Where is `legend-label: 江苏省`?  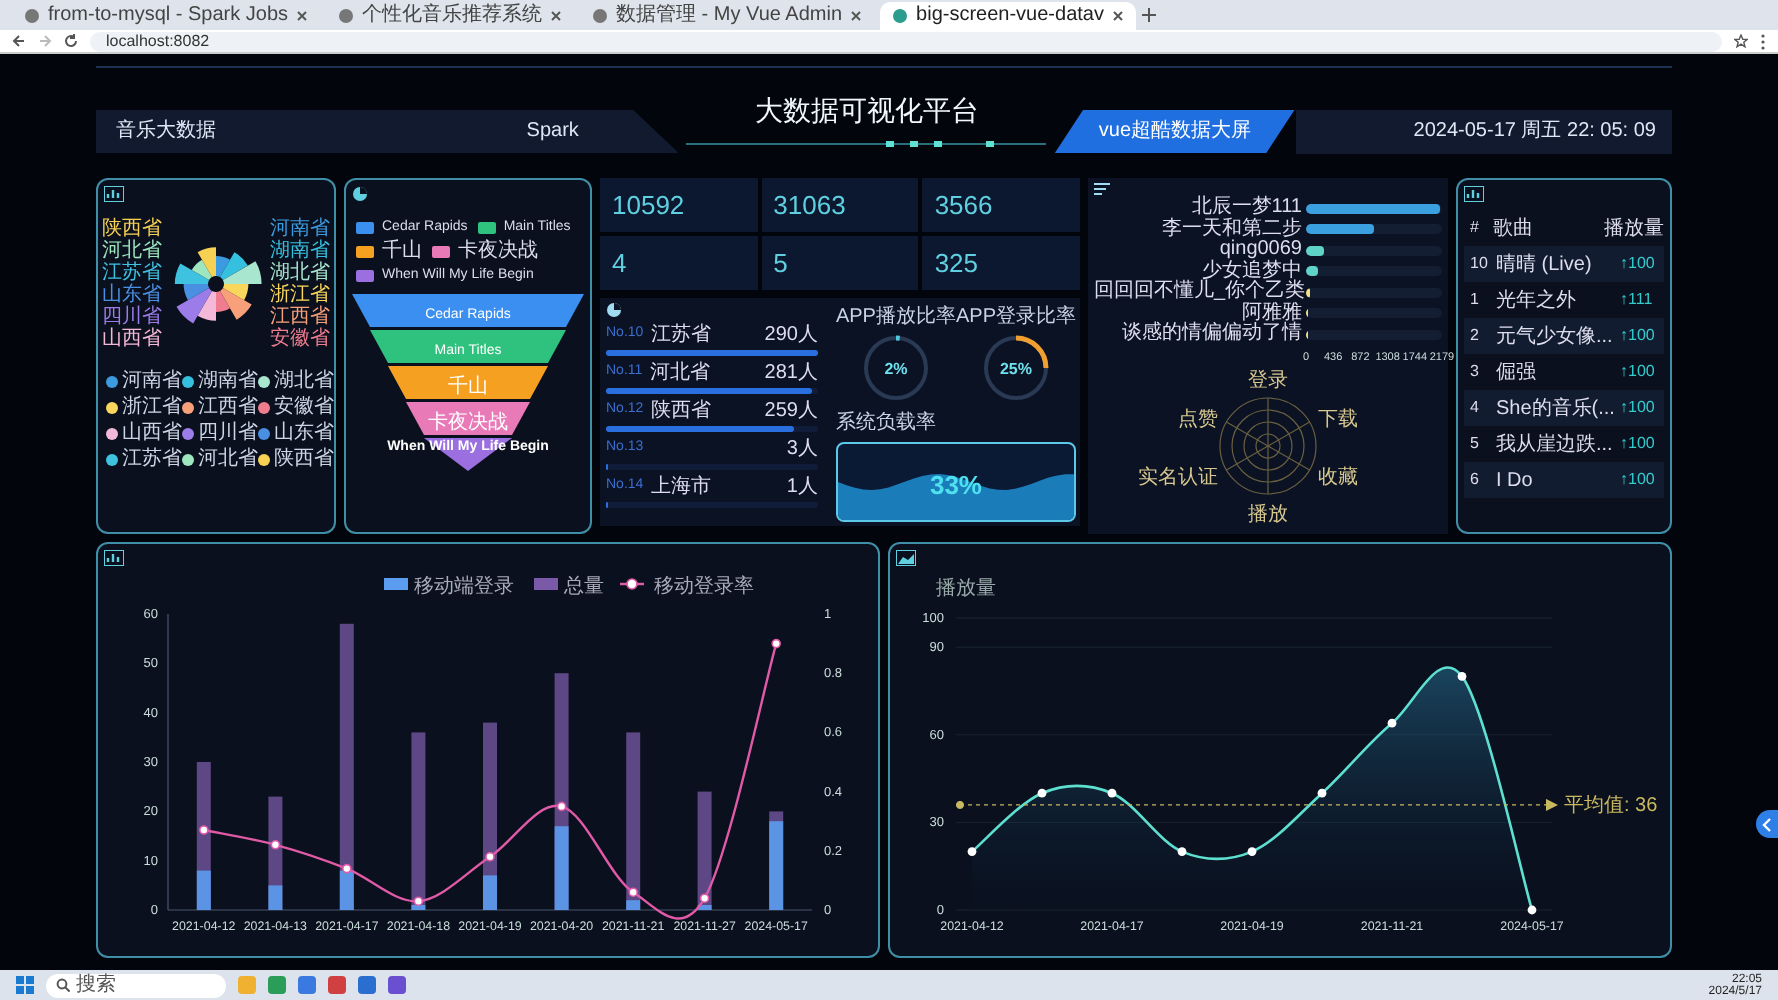 legend-label: 江苏省 is located at coordinates (152, 459).